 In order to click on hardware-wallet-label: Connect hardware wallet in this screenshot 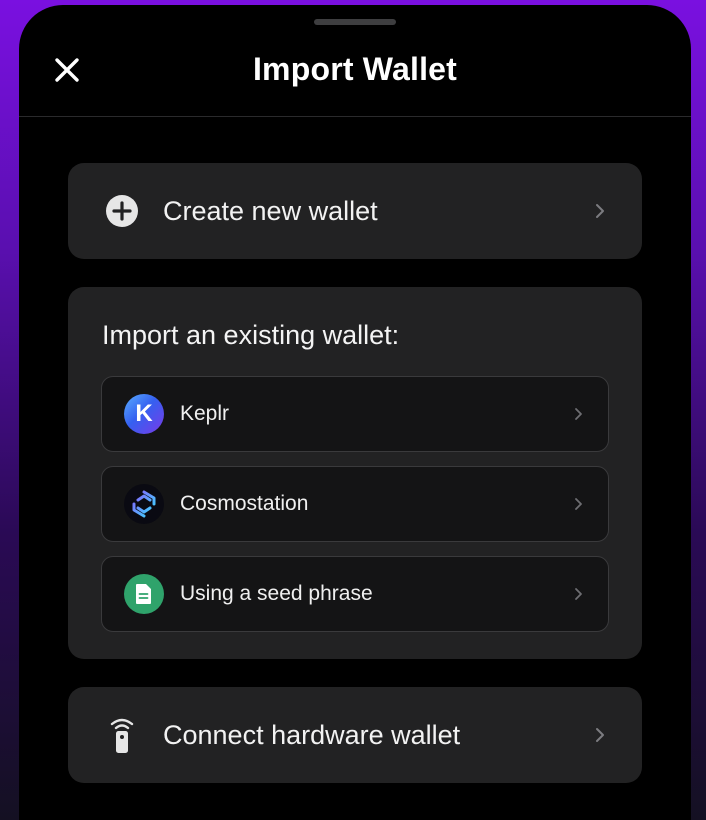, I will do `click(312, 734)`.